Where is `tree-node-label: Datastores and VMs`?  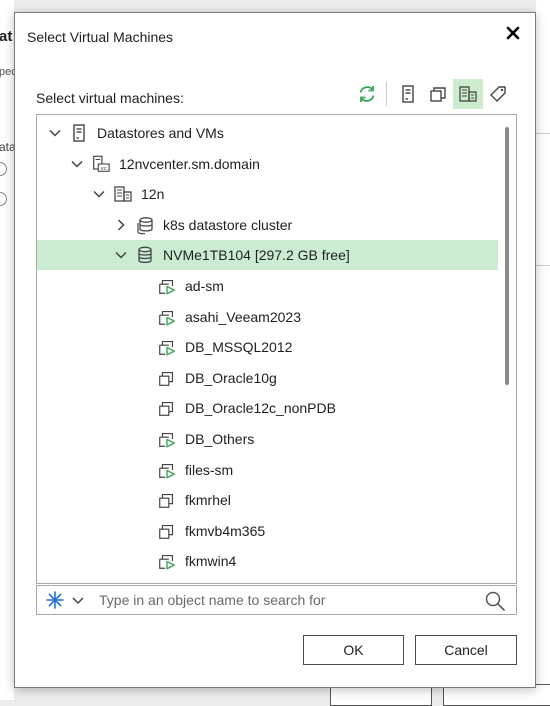
tree-node-label: Datastores and VMs is located at coordinates (160, 133).